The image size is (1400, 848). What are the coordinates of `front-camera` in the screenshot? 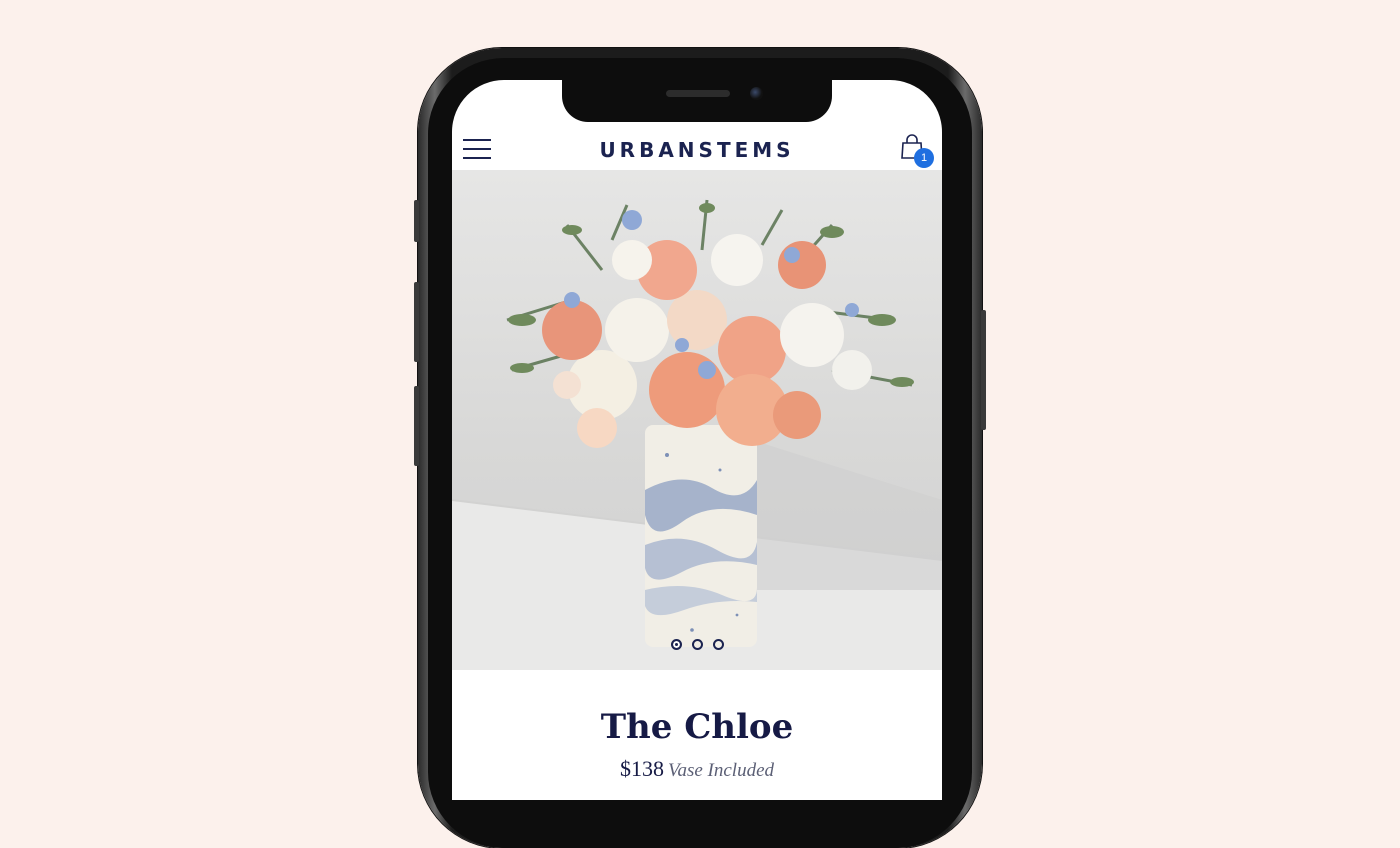 It's located at (756, 93).